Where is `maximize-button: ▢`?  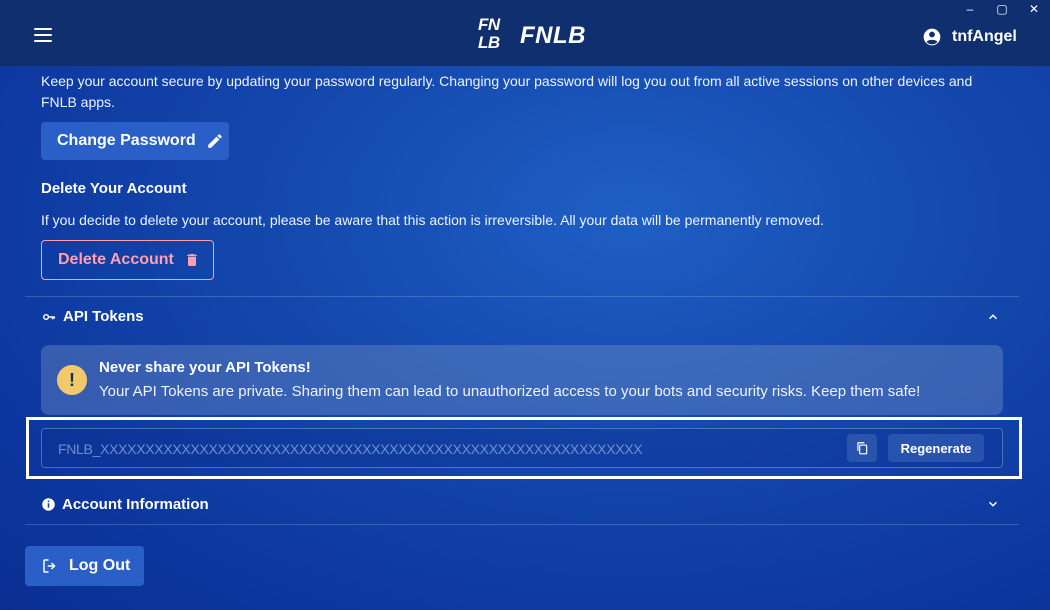
maximize-button: ▢ is located at coordinates (1002, 9).